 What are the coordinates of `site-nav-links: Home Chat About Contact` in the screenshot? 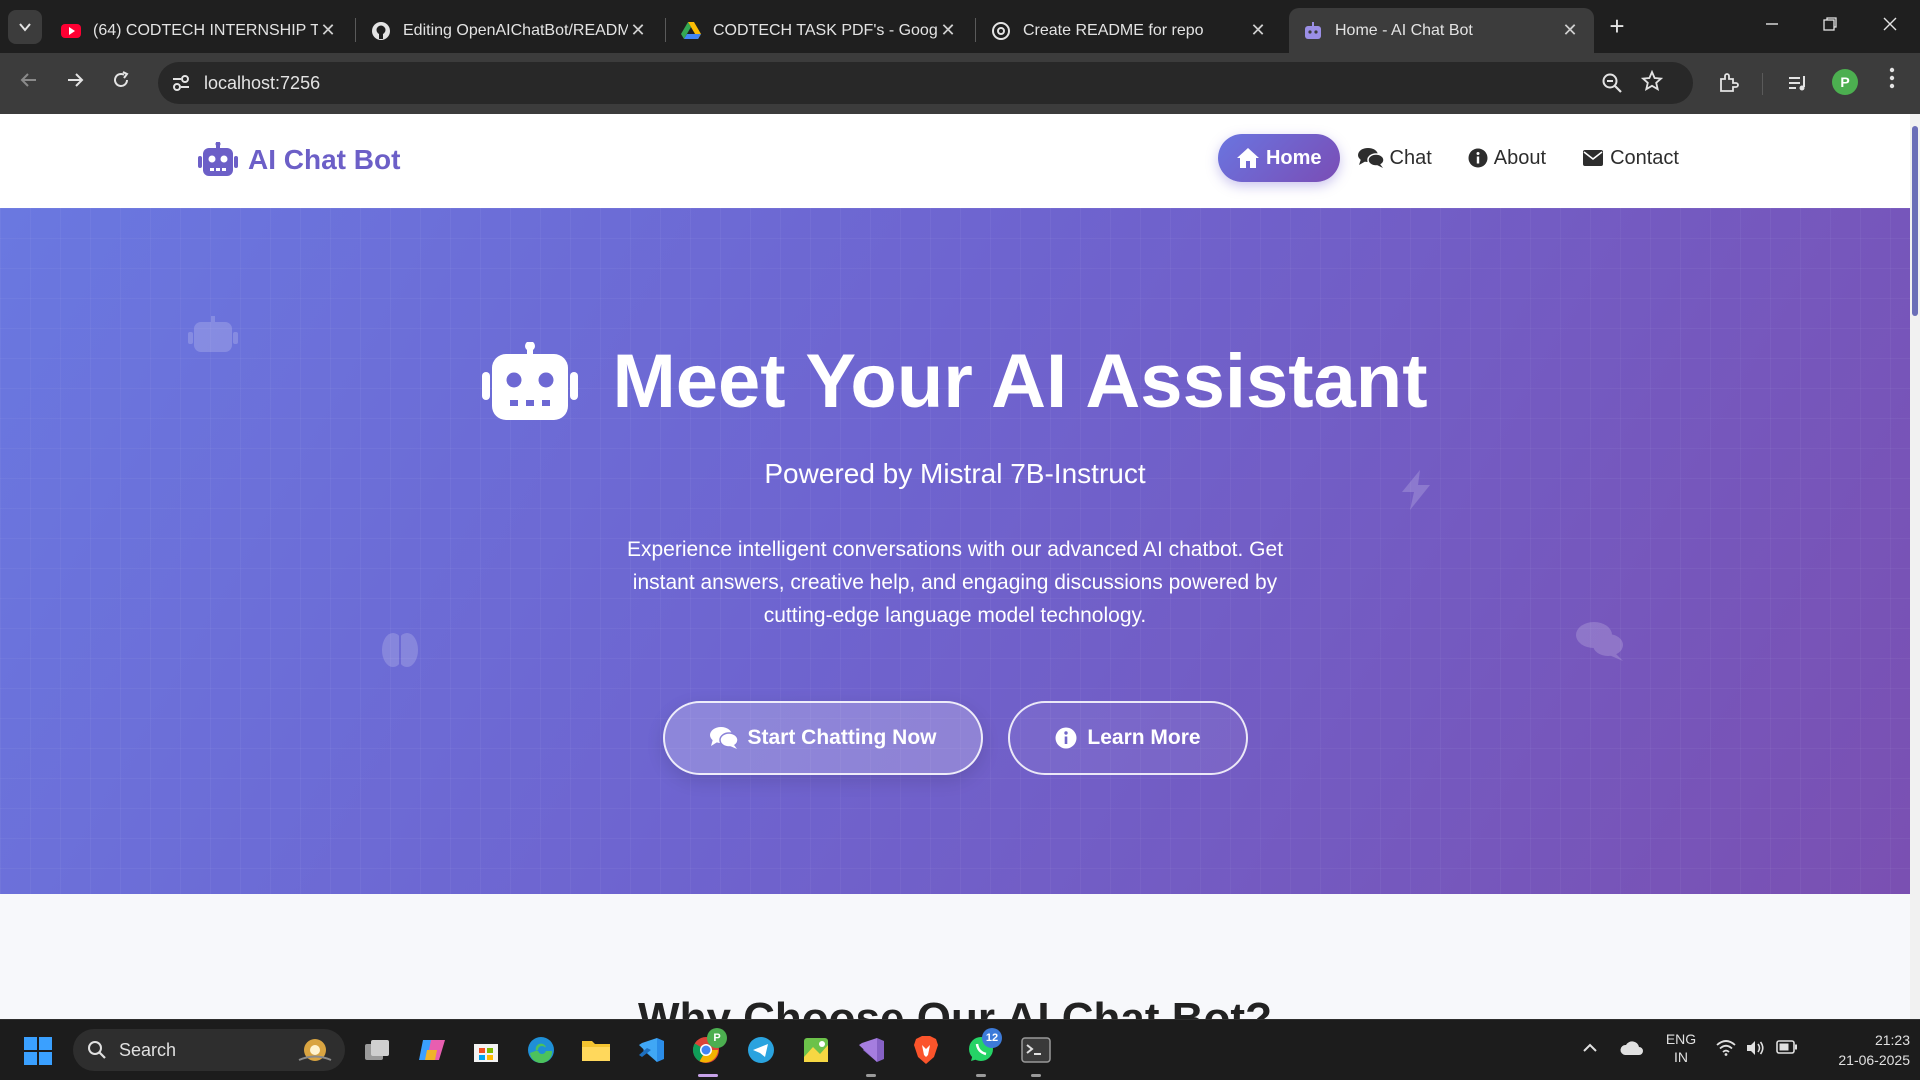 It's located at (1457, 158).